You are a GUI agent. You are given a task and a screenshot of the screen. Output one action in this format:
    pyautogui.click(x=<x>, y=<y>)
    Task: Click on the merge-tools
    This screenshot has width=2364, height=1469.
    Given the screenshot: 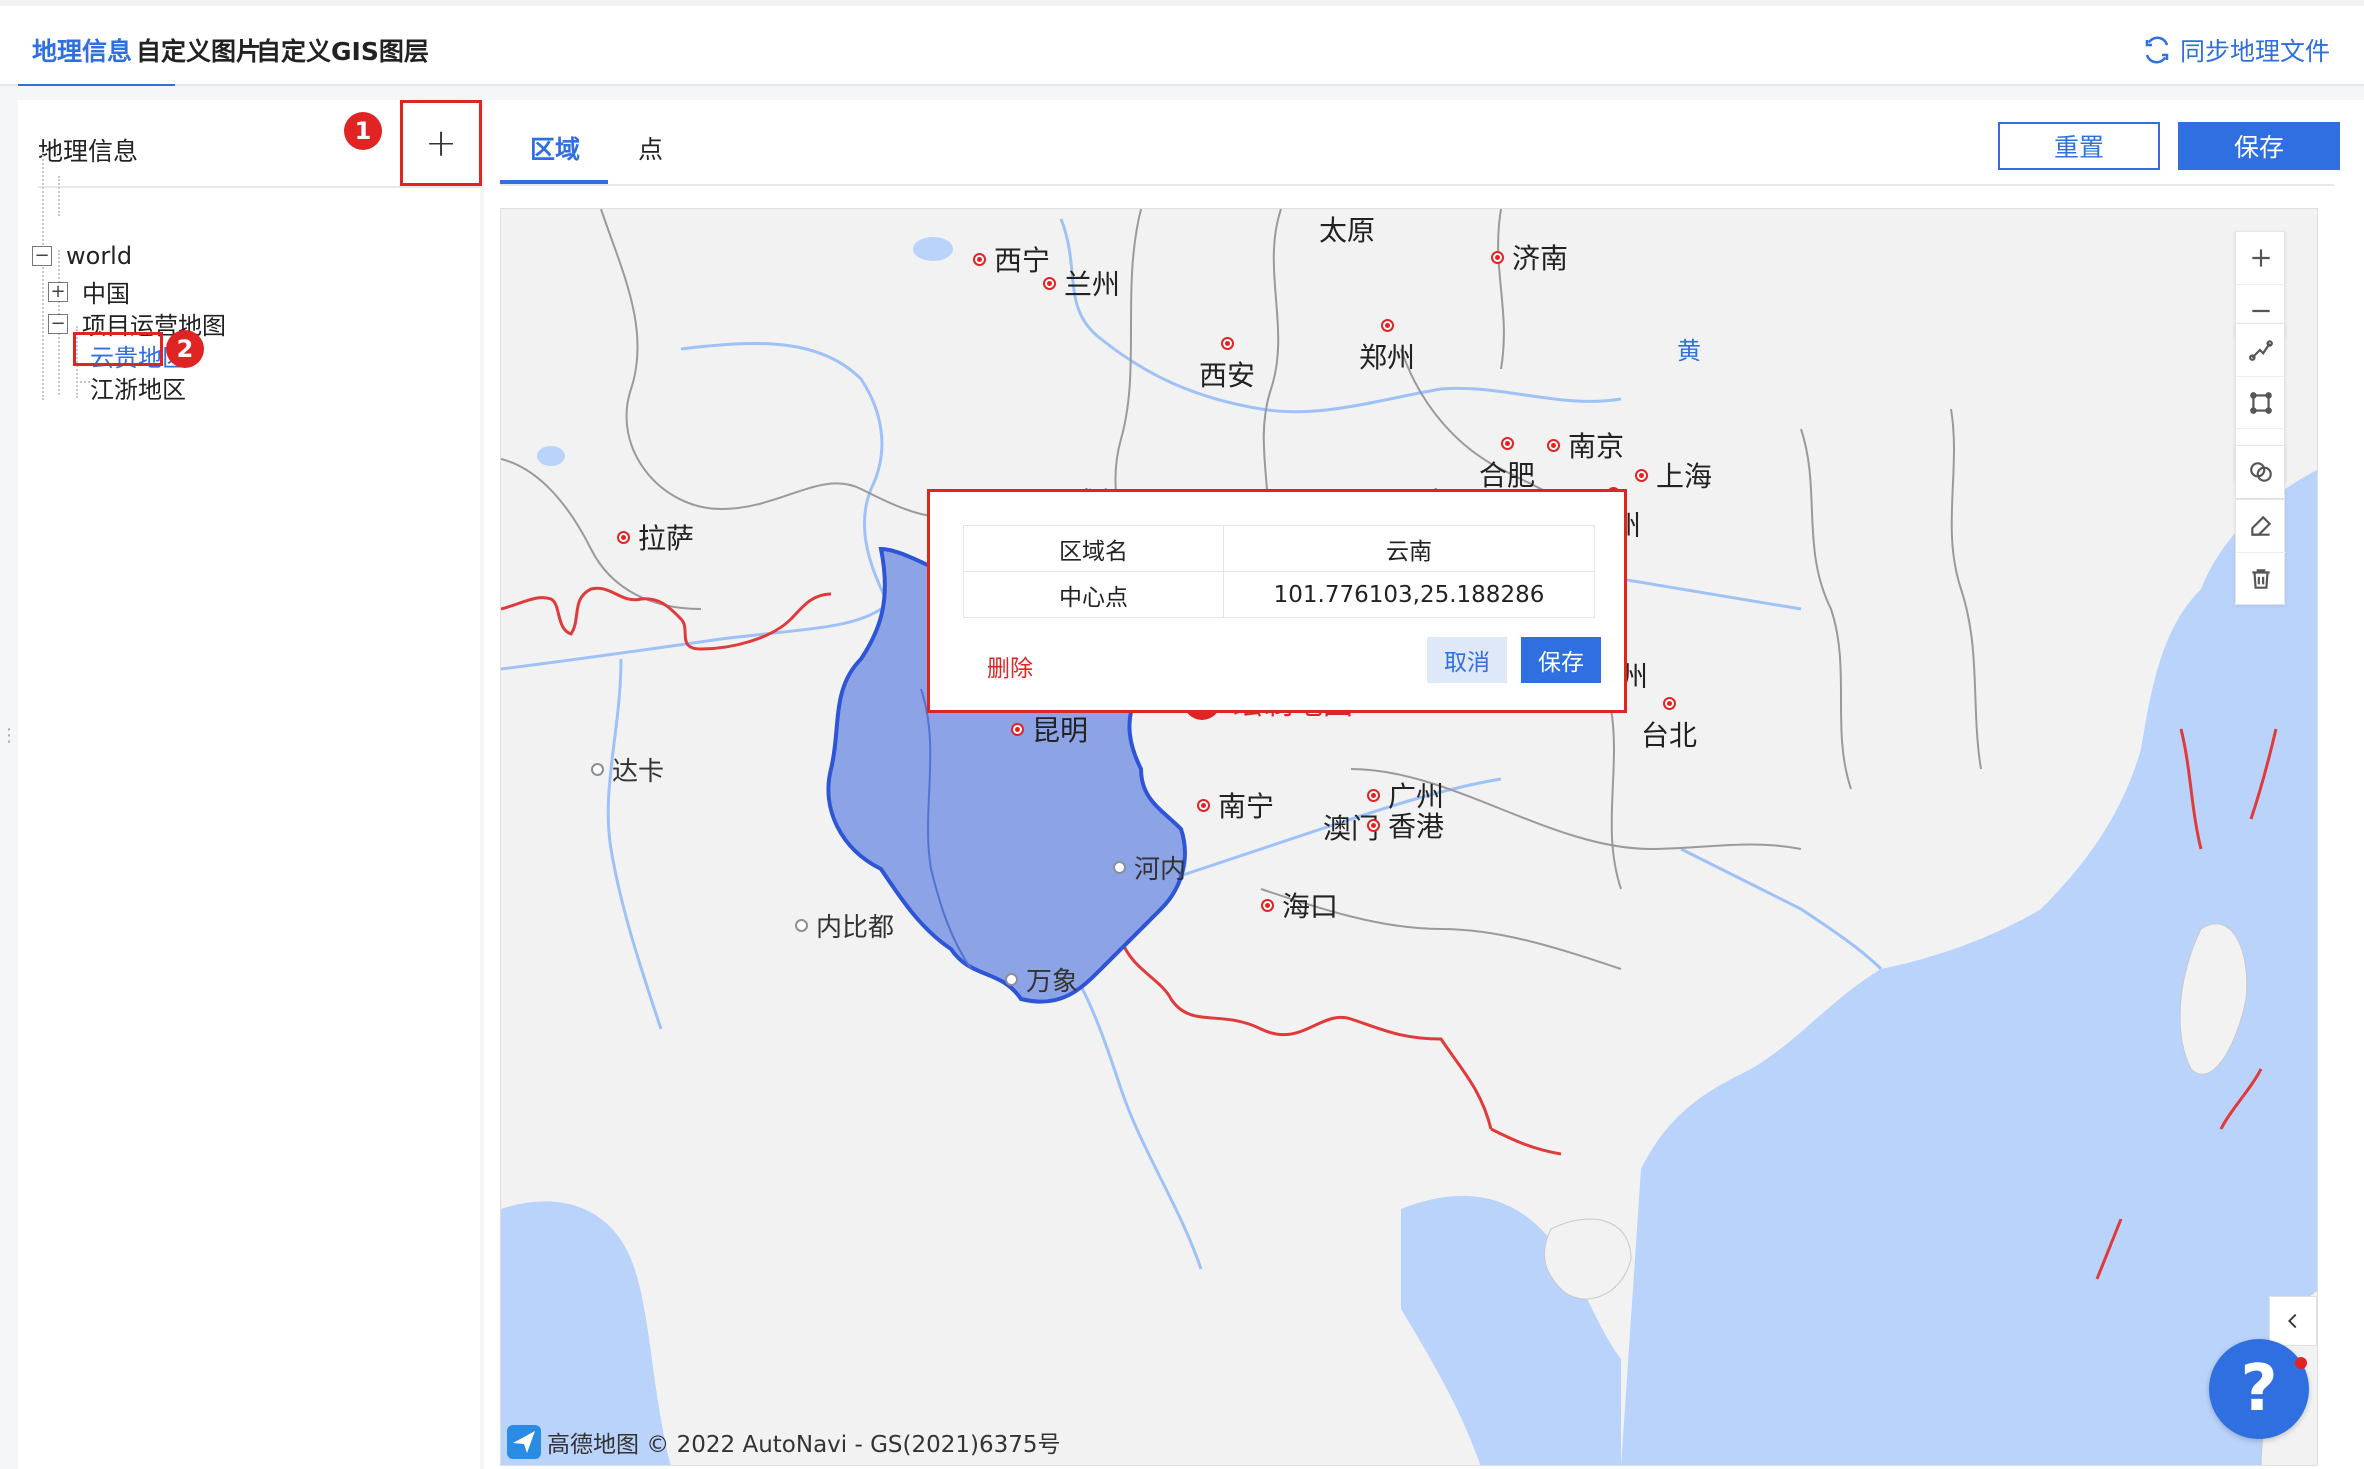 What is the action you would take?
    pyautogui.click(x=2260, y=472)
    